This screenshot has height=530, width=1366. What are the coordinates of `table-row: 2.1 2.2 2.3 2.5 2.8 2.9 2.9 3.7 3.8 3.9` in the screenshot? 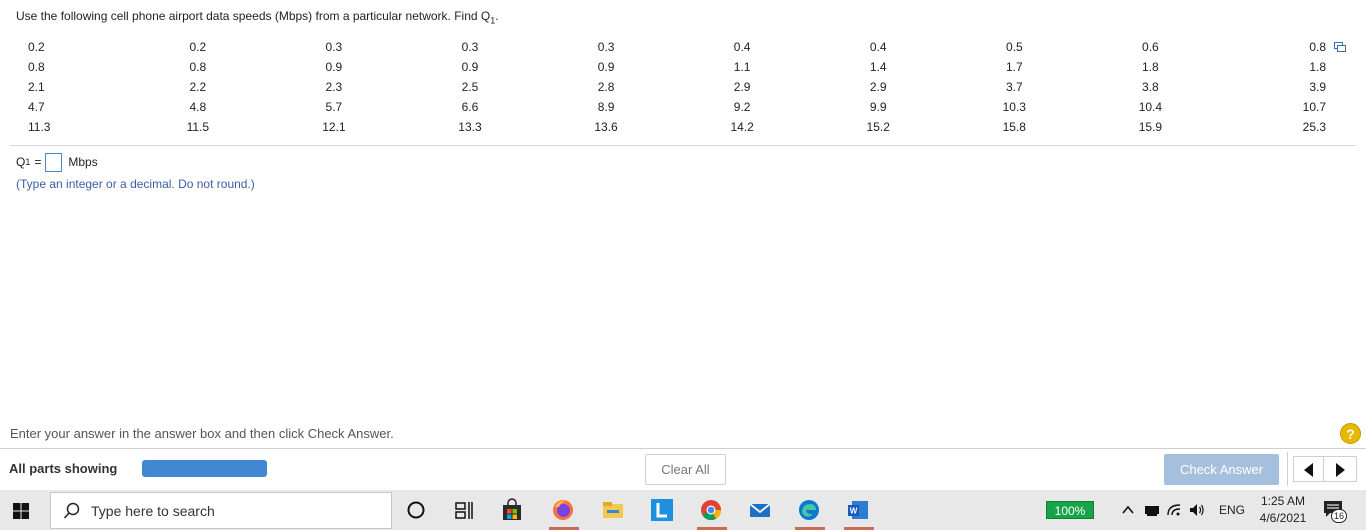 It's located at (686, 87).